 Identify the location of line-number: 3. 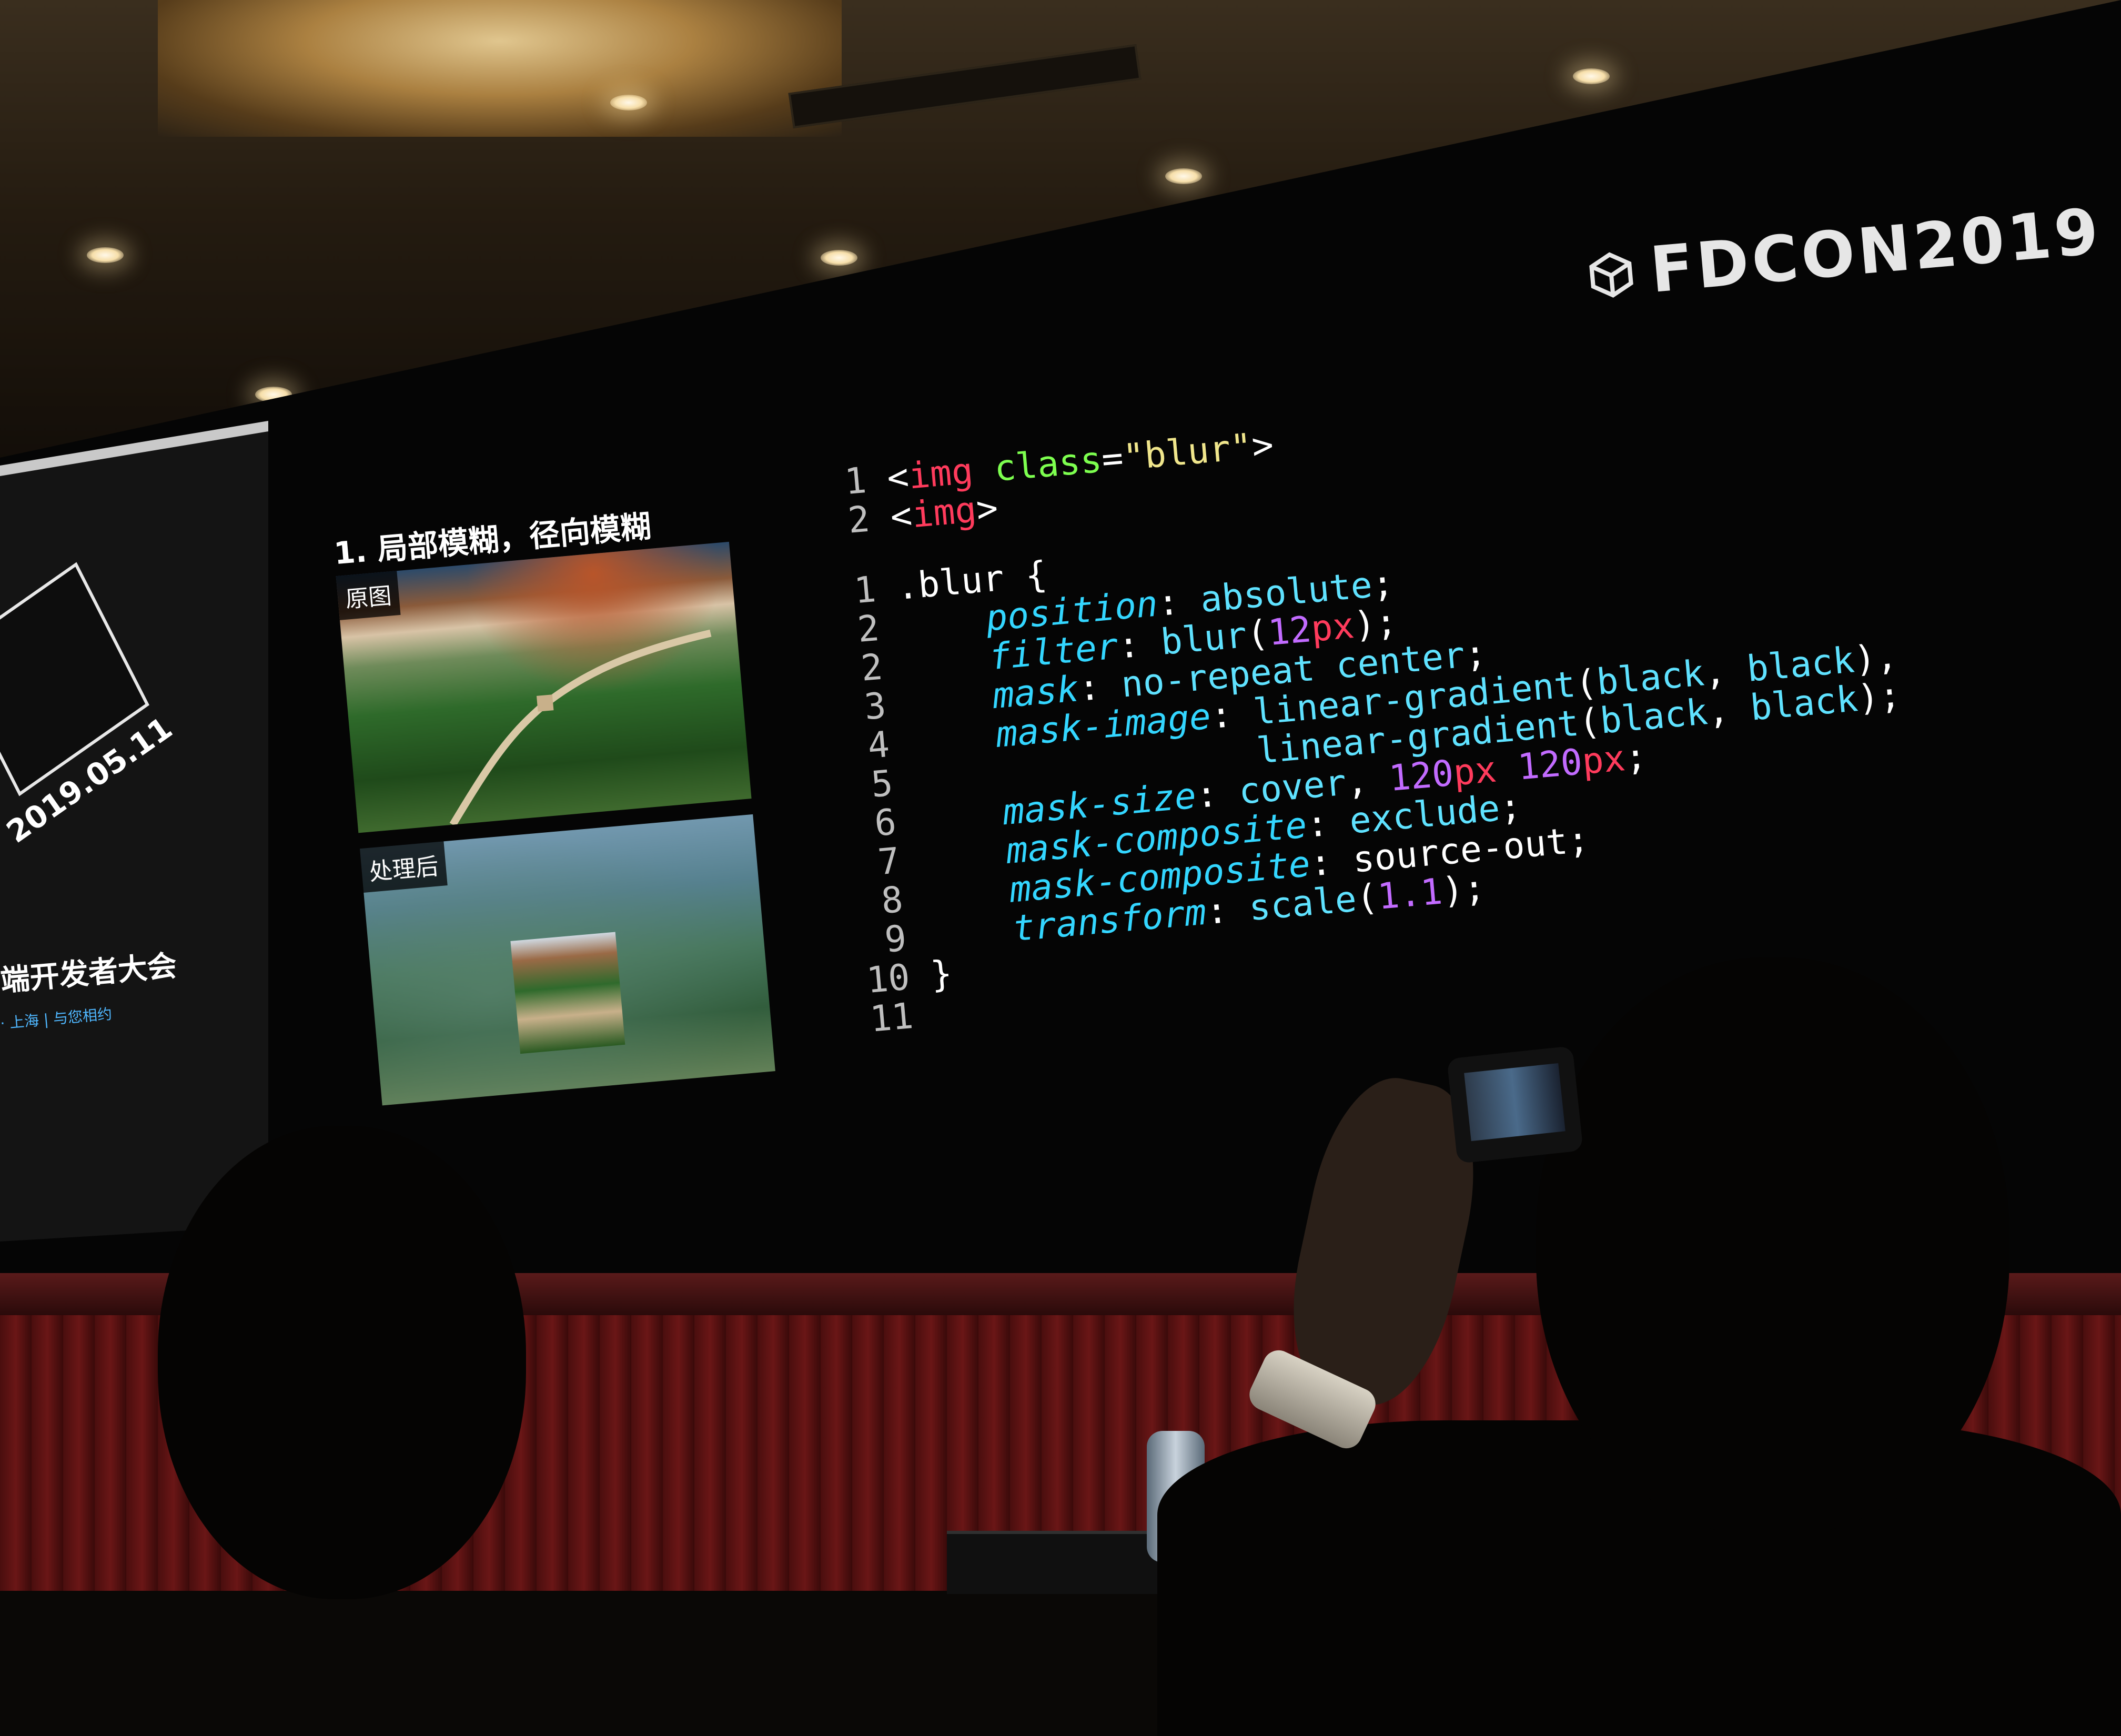
(875, 707).